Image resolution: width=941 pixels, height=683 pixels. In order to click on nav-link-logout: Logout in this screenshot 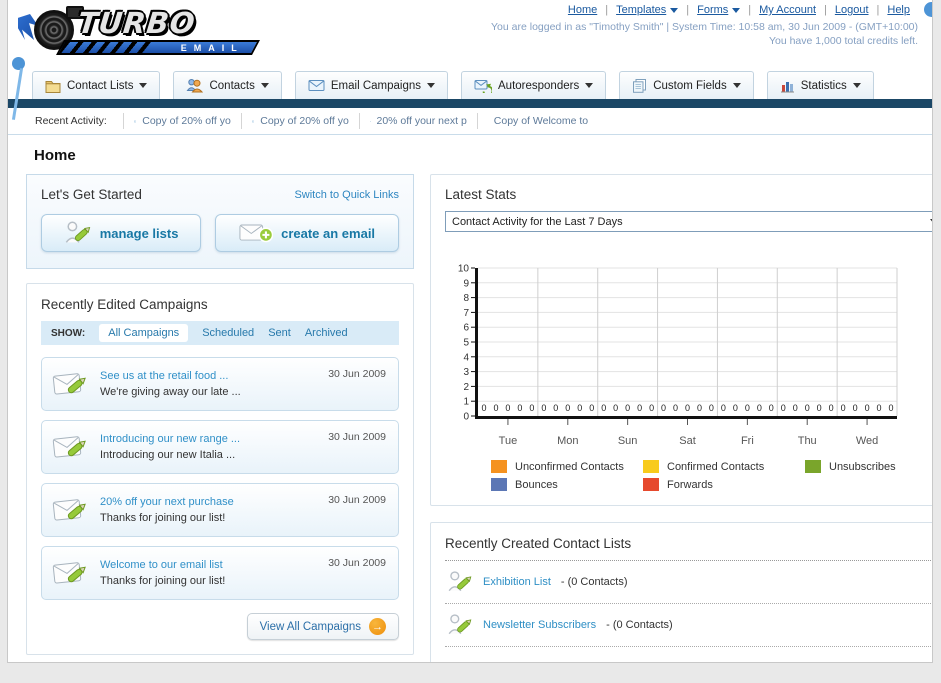, I will do `click(852, 10)`.